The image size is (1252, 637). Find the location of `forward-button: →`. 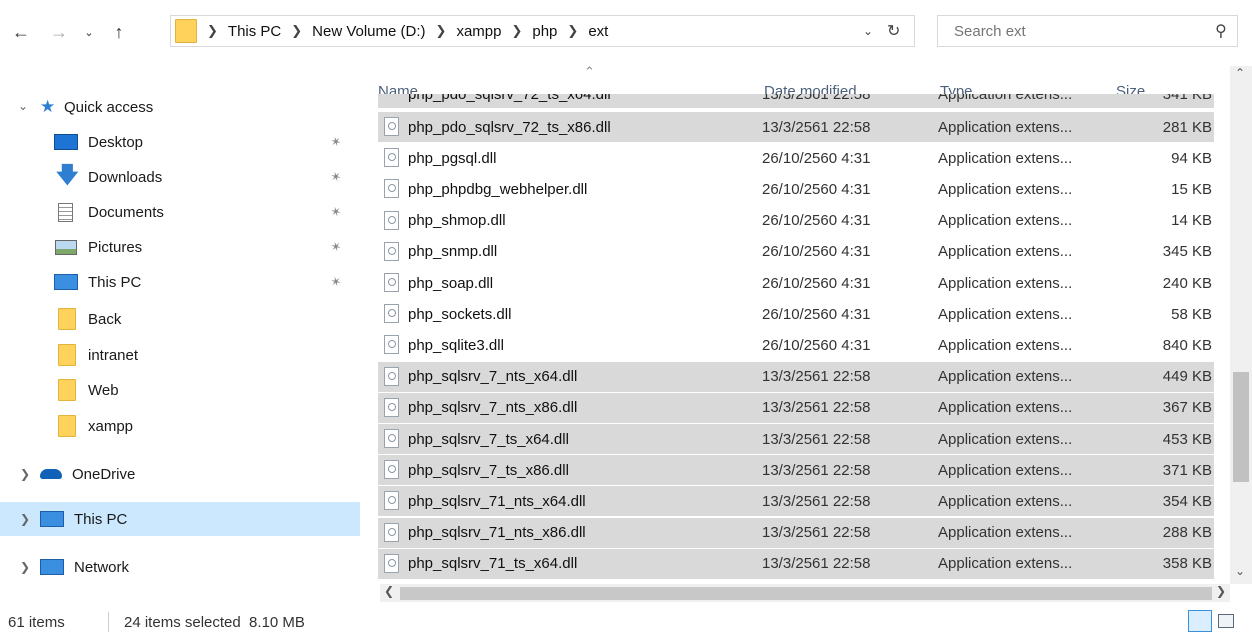

forward-button: → is located at coordinates (59, 32).